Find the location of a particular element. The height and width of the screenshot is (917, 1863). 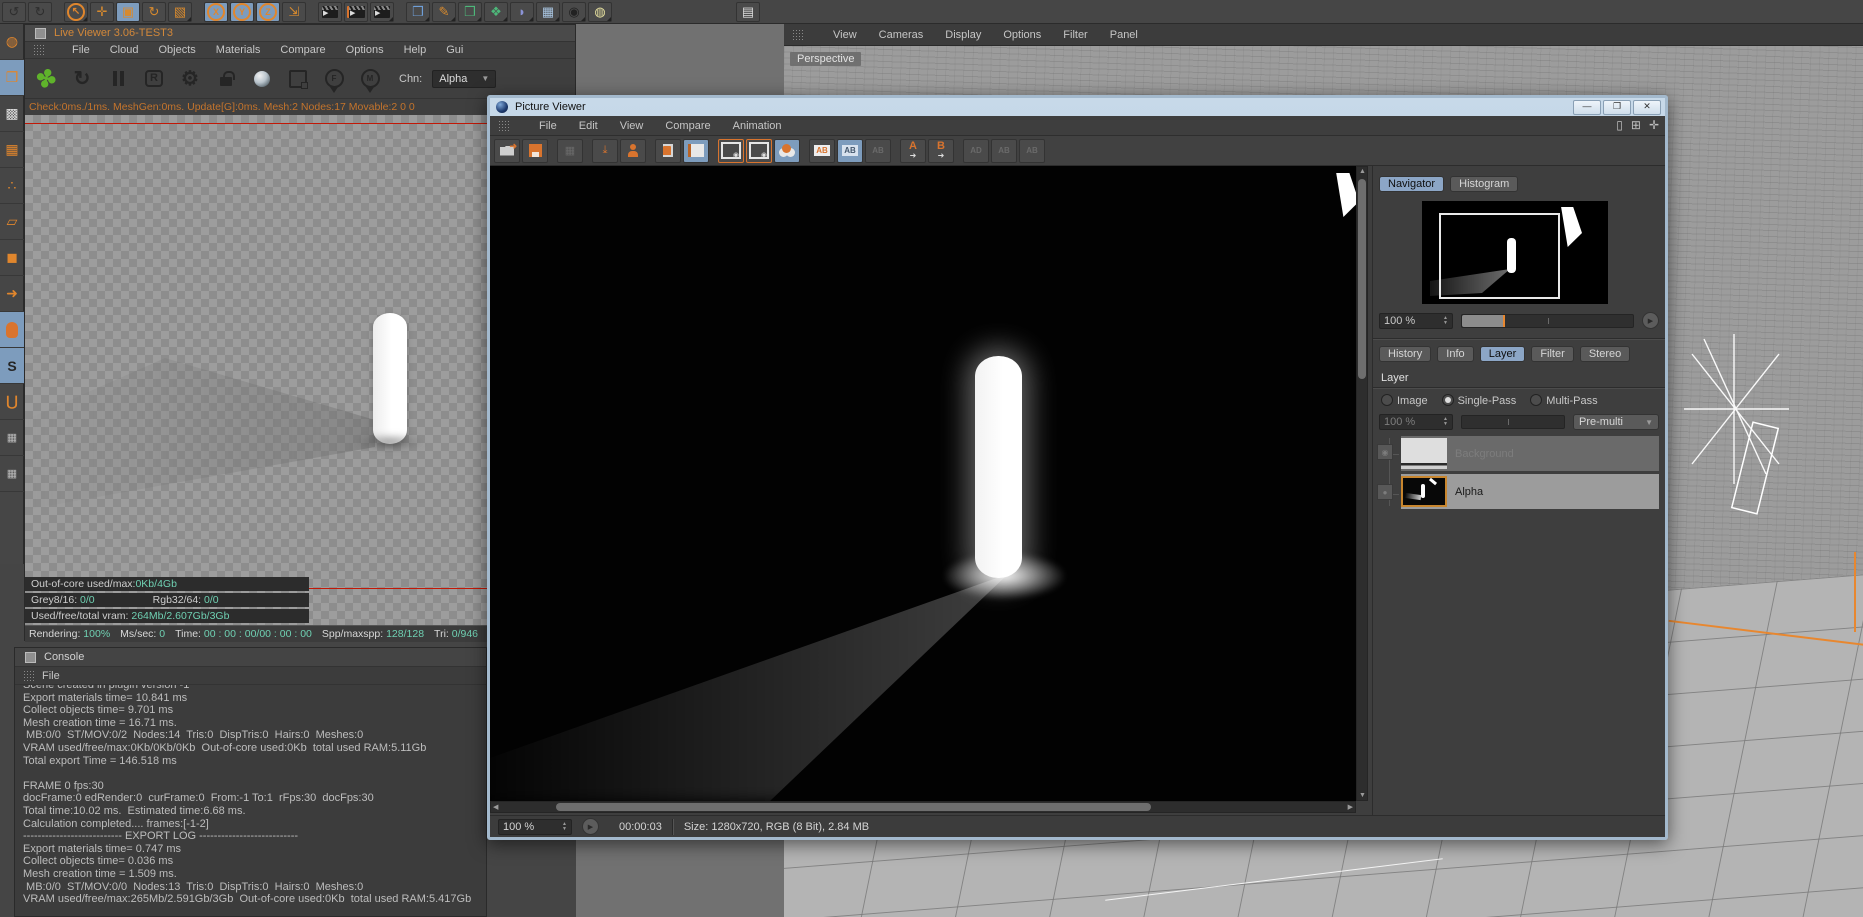

generators-icon: ❒ is located at coordinates (470, 11).